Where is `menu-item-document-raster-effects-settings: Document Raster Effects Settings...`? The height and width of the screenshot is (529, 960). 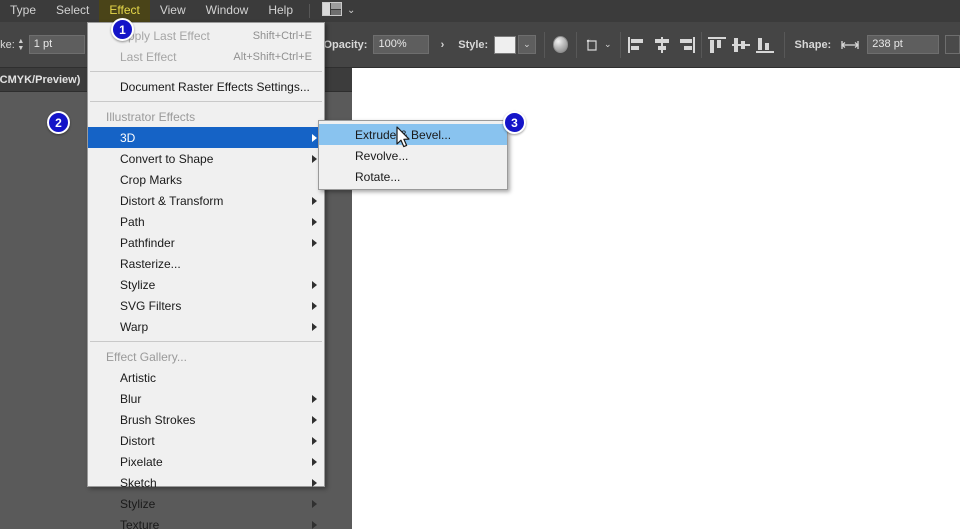 menu-item-document-raster-effects-settings: Document Raster Effects Settings... is located at coordinates (206, 86).